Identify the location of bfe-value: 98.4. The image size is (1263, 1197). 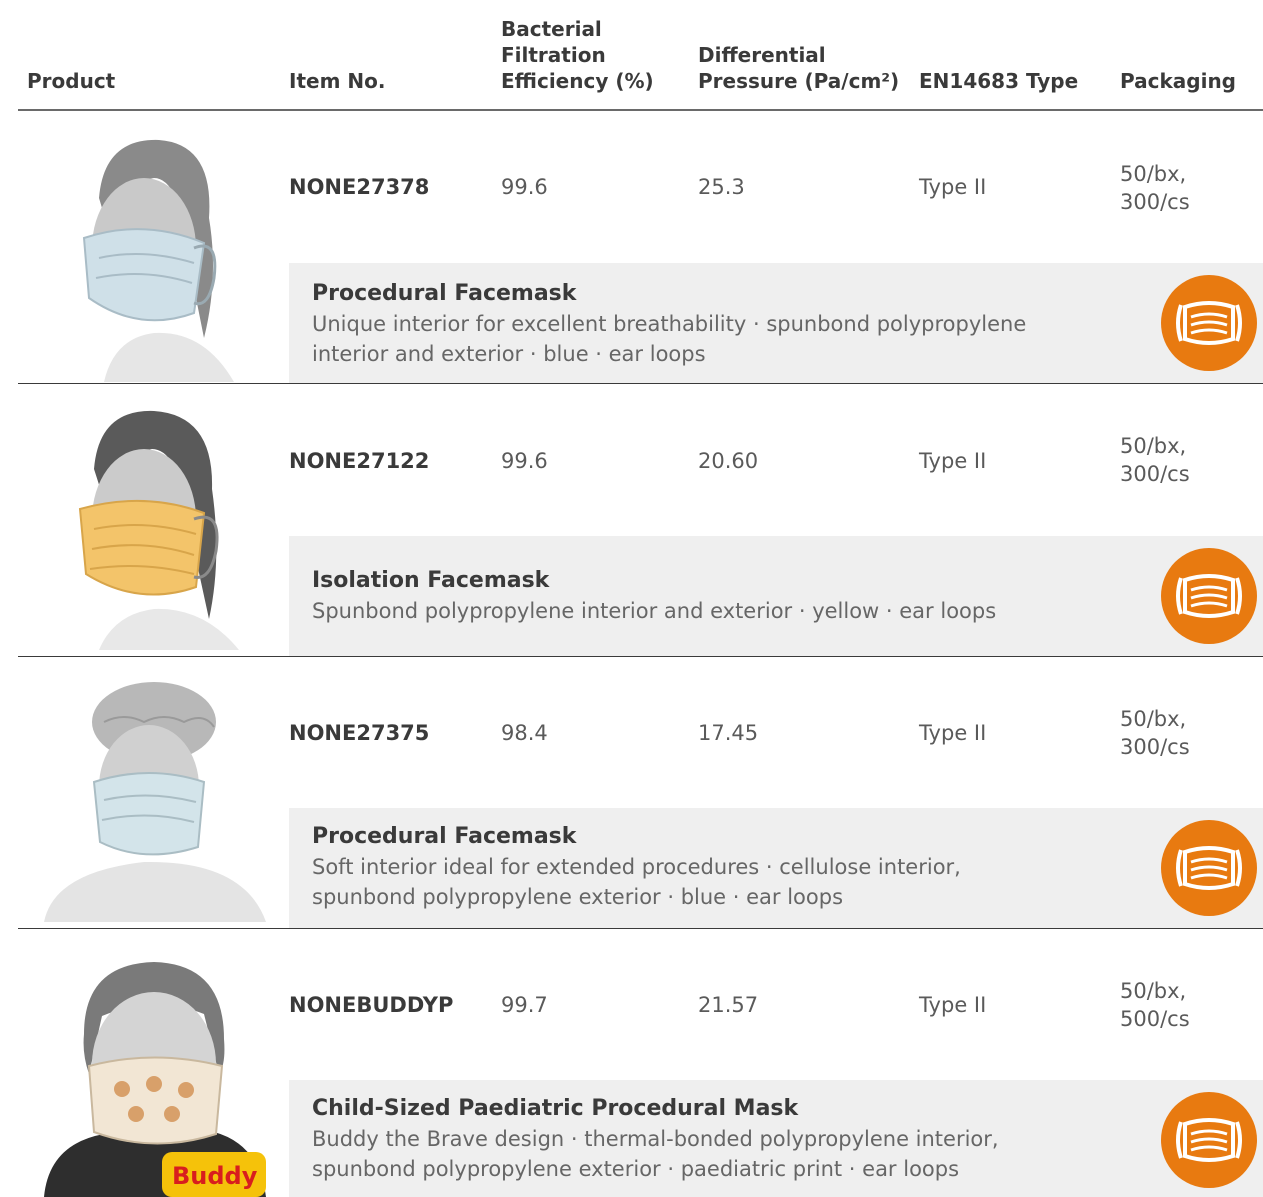
(524, 733).